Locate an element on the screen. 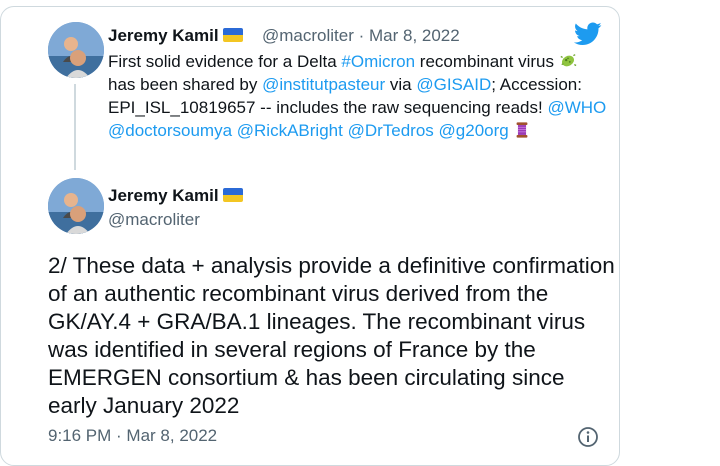 The height and width of the screenshot is (466, 720). mention-who-link: @WHO is located at coordinates (576, 107).